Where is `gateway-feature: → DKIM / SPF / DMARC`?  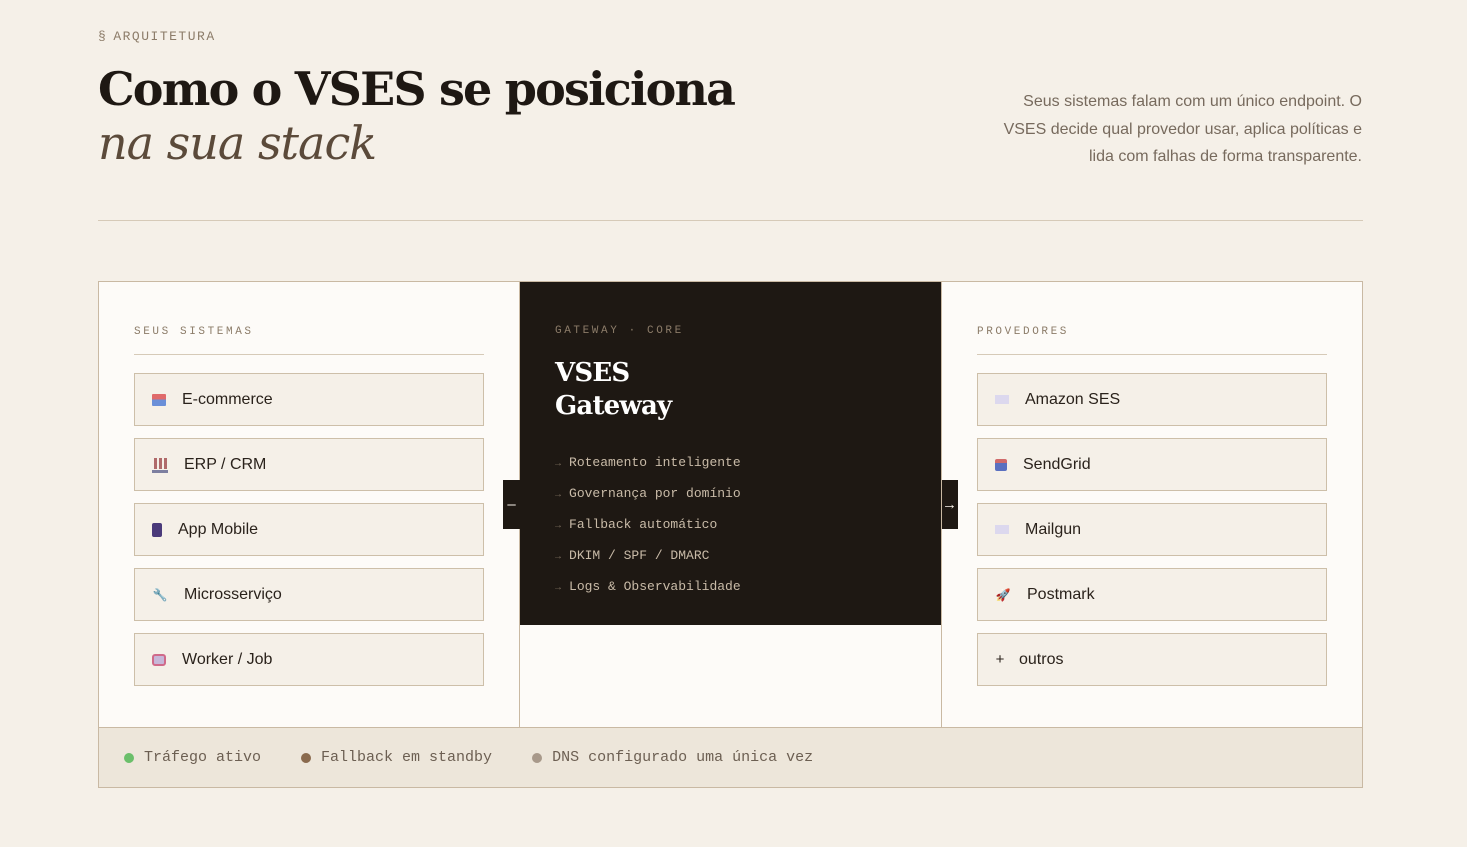
gateway-feature: → DKIM / SPF / DMARC is located at coordinates (648, 556).